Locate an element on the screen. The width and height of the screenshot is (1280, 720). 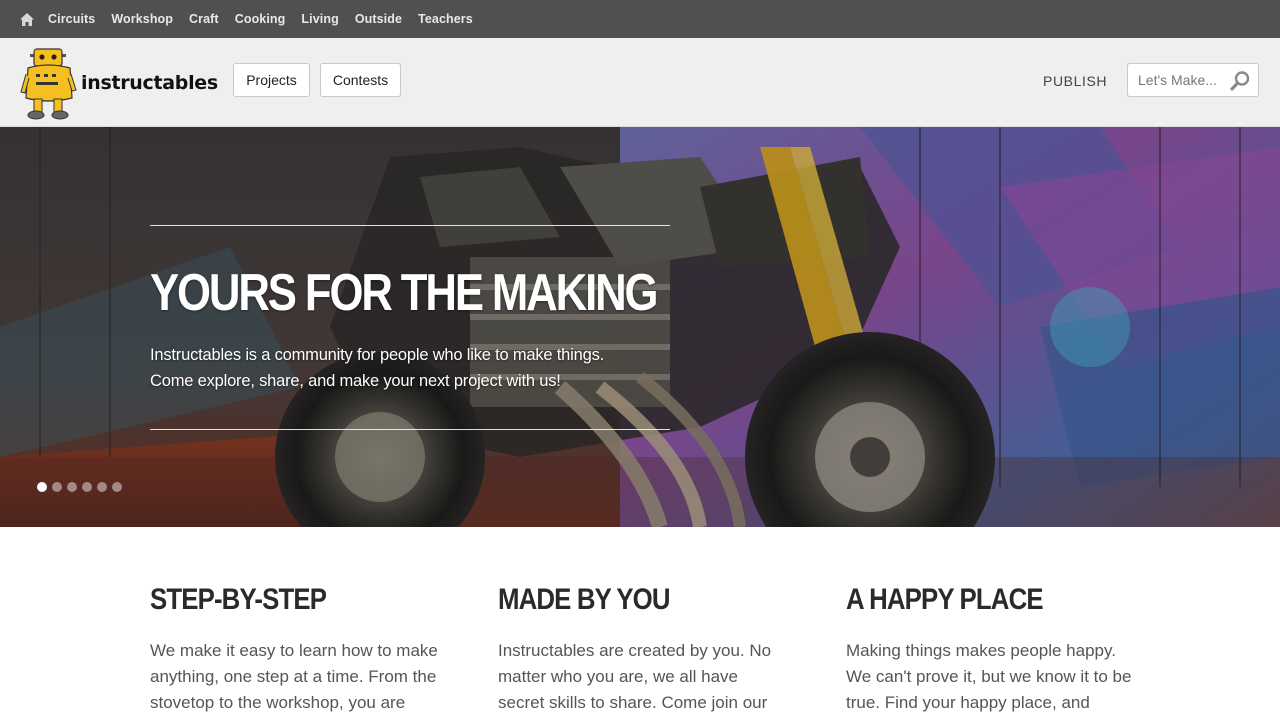
search-icon is located at coordinates (1240, 81).